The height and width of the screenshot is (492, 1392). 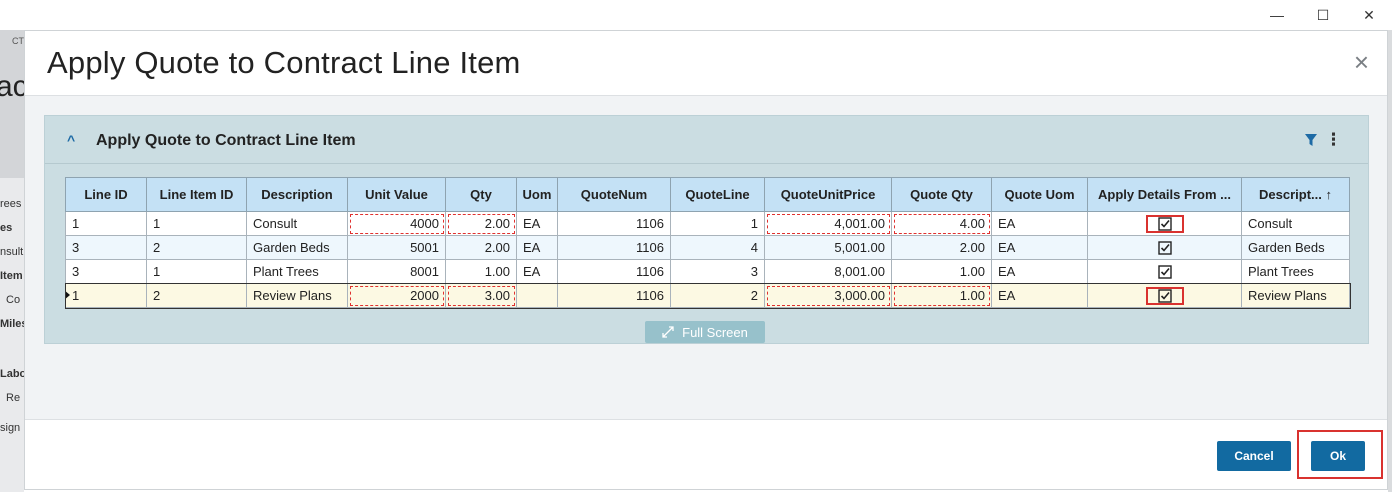 What do you see at coordinates (717, 194) in the screenshot?
I see `column-header-quote-line: QuoteLine` at bounding box center [717, 194].